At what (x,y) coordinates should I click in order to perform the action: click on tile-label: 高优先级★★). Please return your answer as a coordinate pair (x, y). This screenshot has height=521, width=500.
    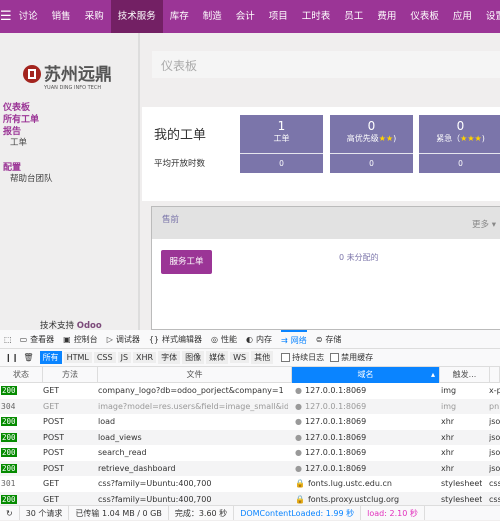
    Looking at the image, I should click on (371, 138).